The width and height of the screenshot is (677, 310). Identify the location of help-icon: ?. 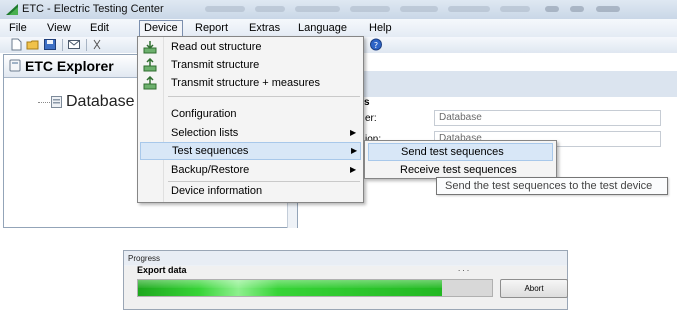
(376, 44).